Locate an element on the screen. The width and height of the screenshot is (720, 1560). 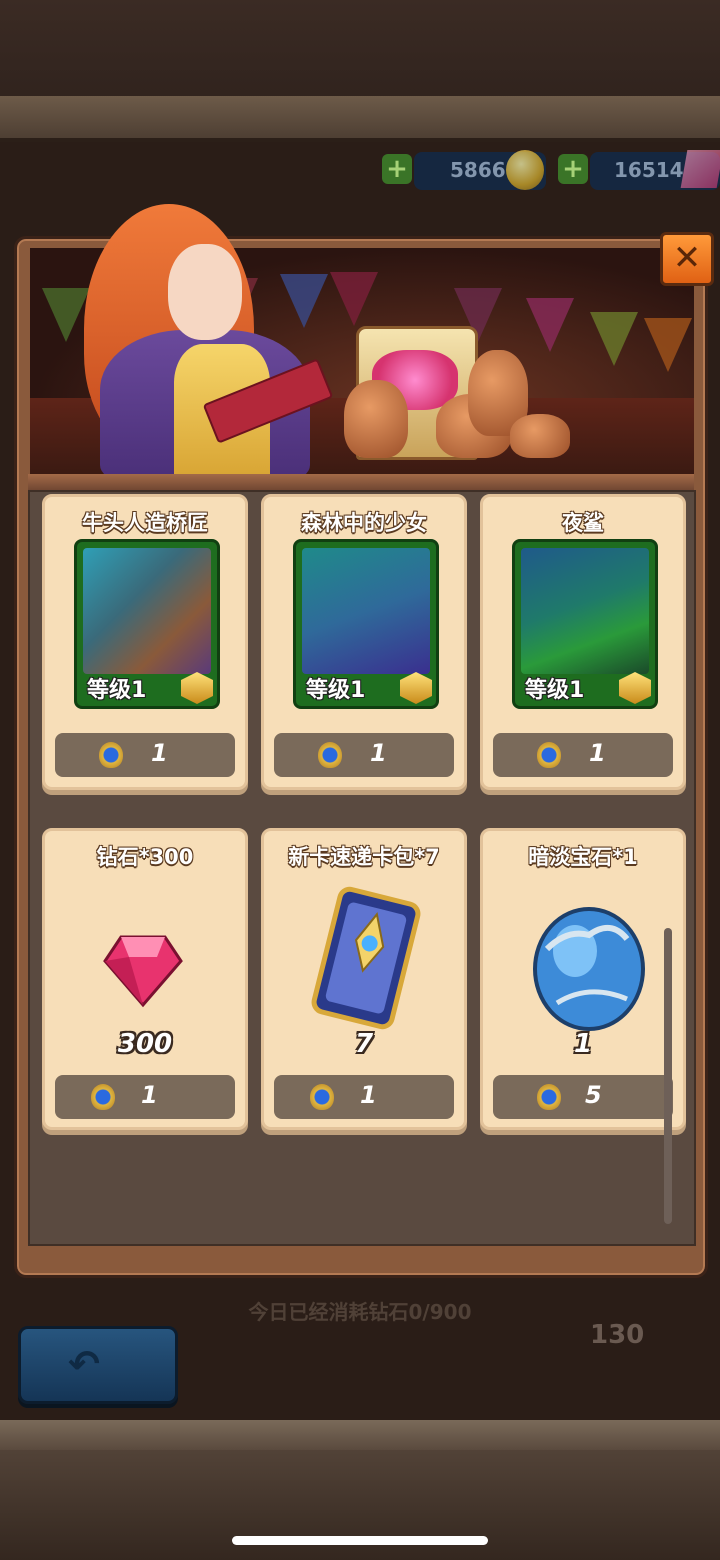
shop-card-hero: 夜鲨 等级1 1 is located at coordinates (583, 642).